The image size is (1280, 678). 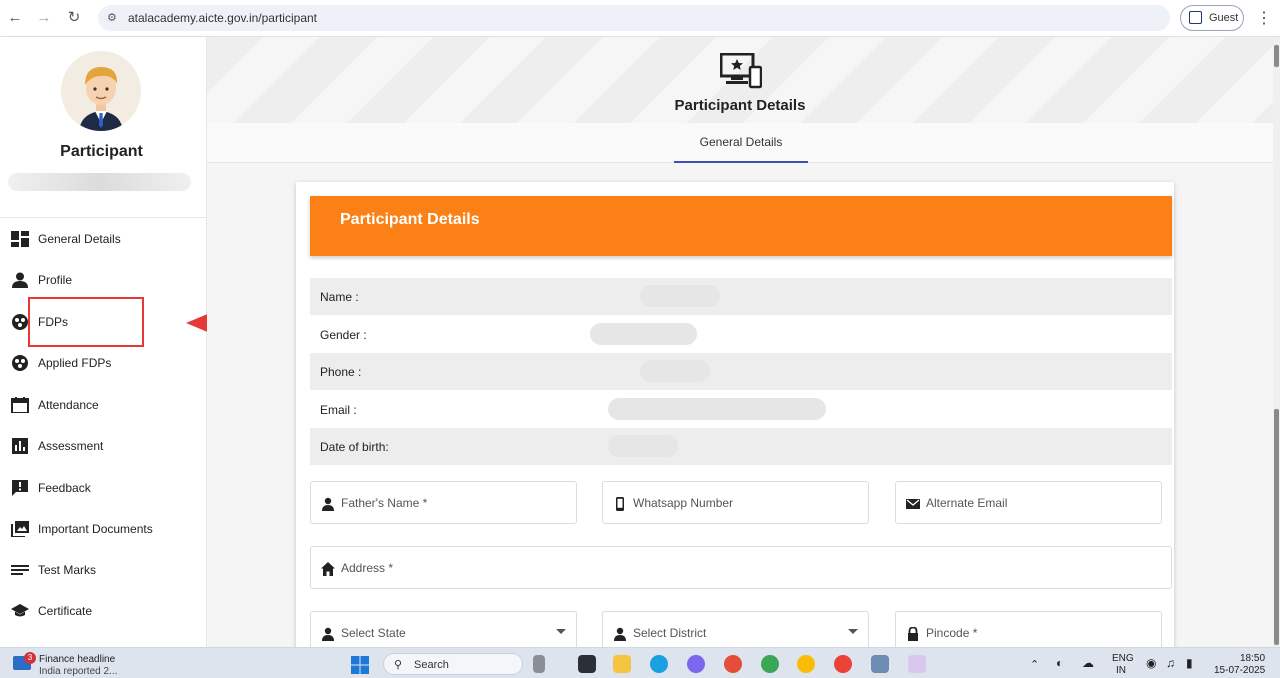 I want to click on page-scrollbar, so click(x=1276, y=342).